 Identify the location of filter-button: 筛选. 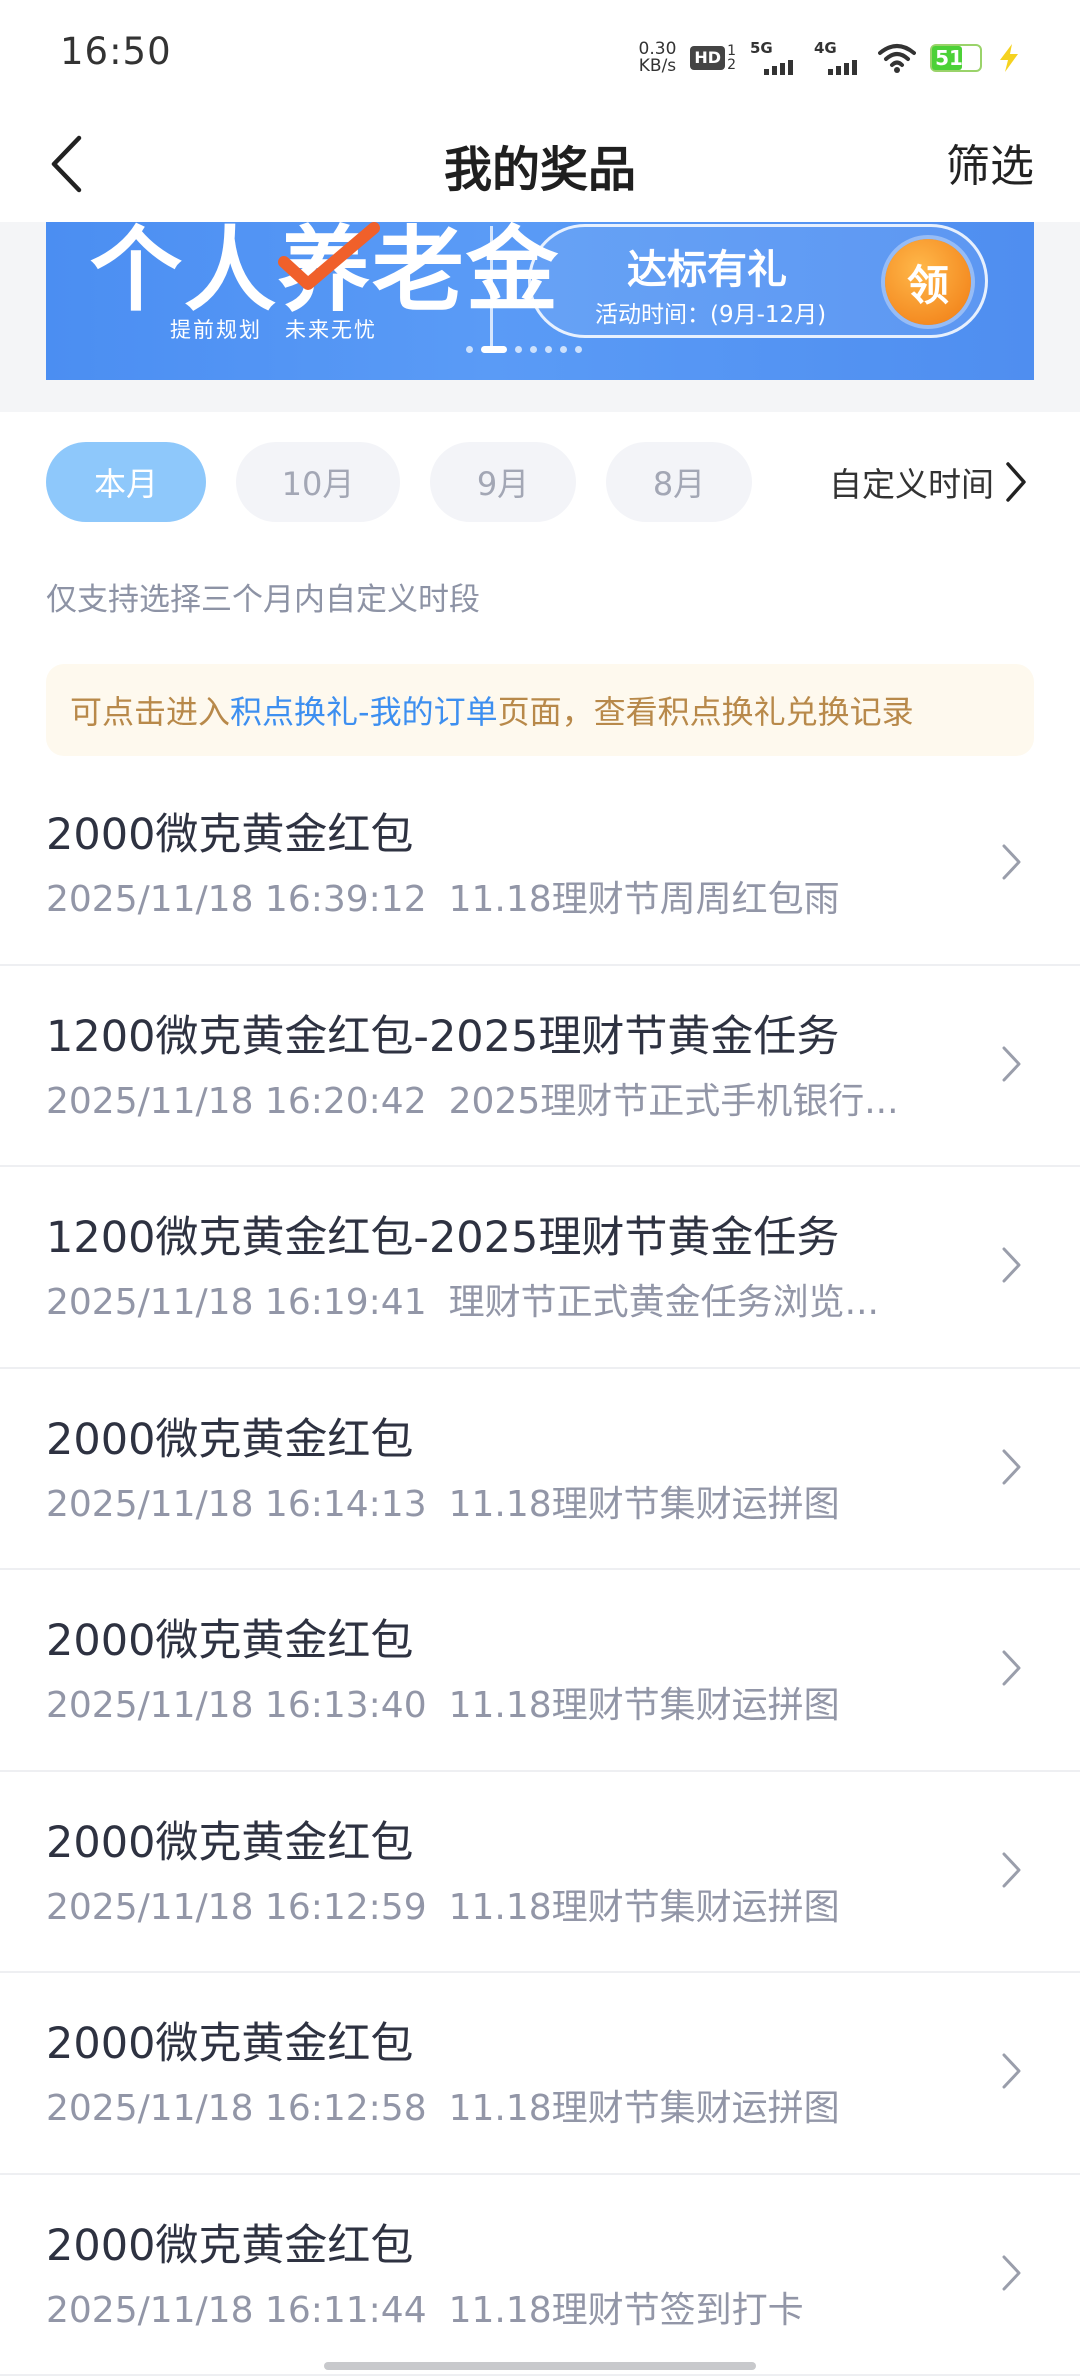
(990, 162).